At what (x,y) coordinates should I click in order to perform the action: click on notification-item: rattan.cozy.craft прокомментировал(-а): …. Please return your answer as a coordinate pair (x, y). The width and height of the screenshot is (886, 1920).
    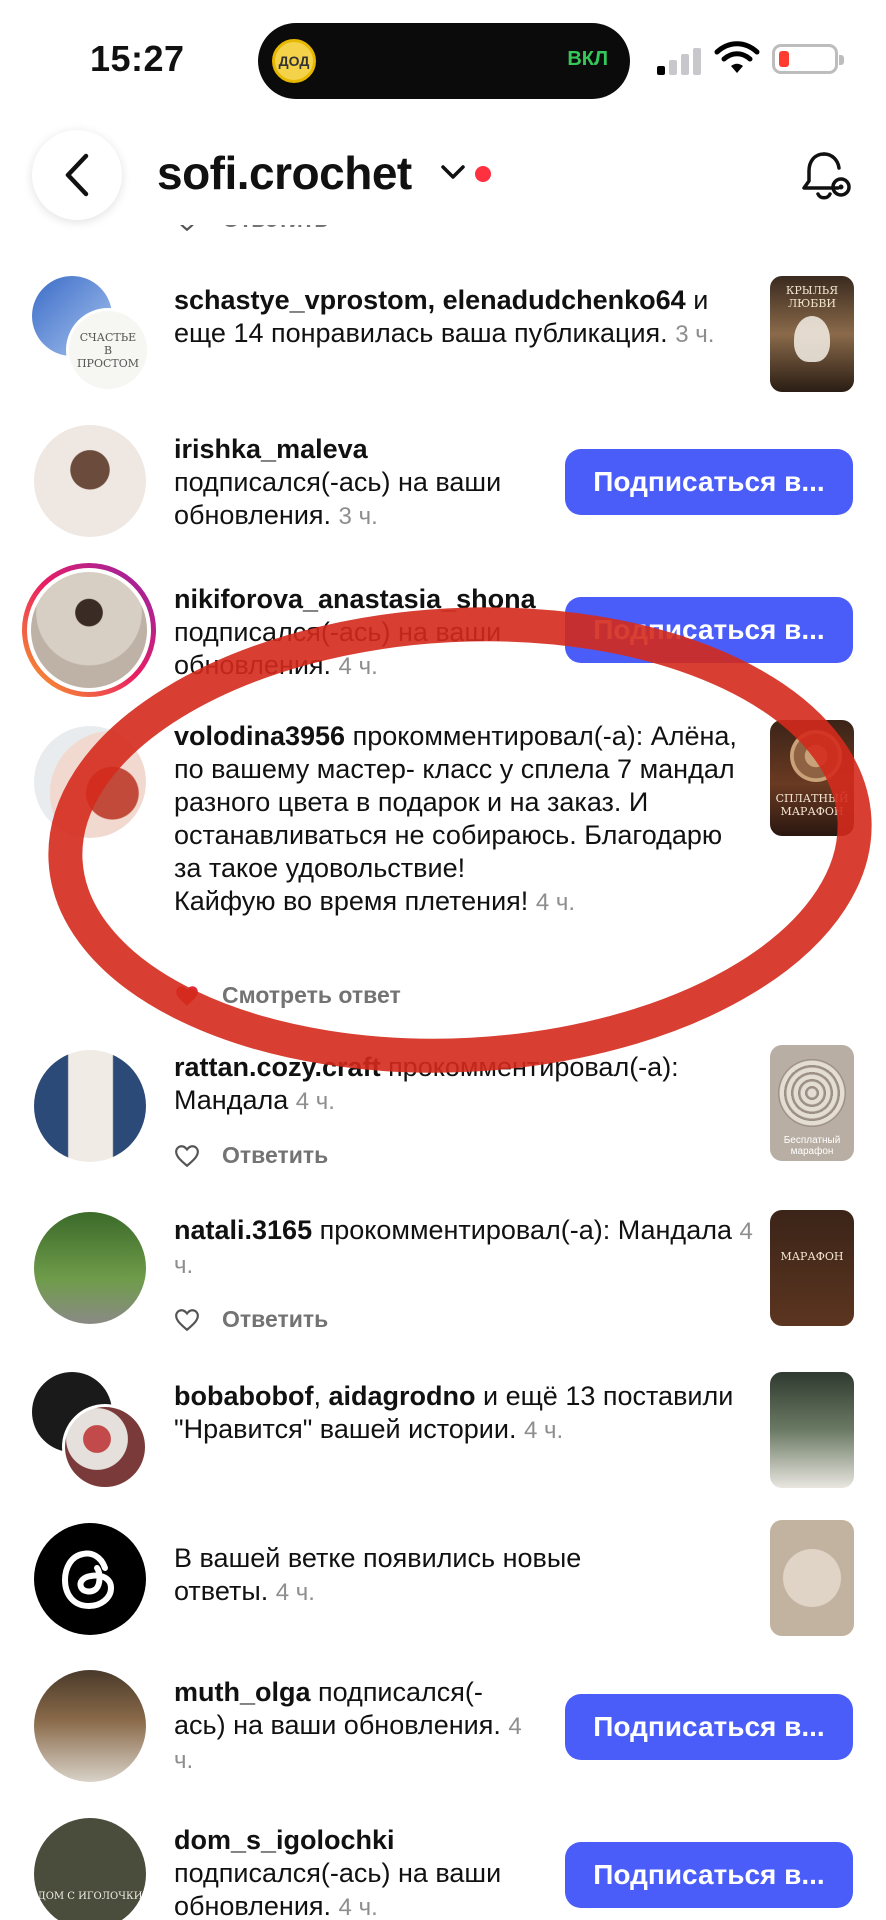
    Looking at the image, I should click on (443, 1110).